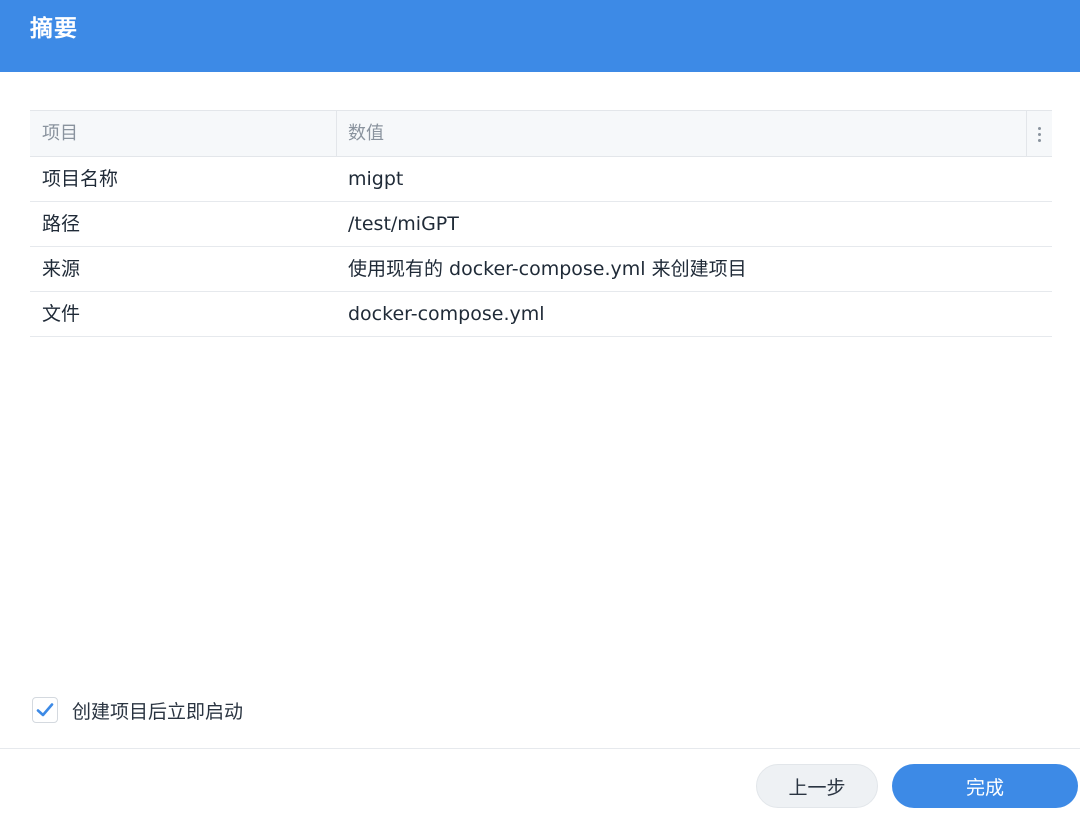  Describe the element at coordinates (446, 314) in the screenshot. I see `row-value: docker-compose.yml` at that location.